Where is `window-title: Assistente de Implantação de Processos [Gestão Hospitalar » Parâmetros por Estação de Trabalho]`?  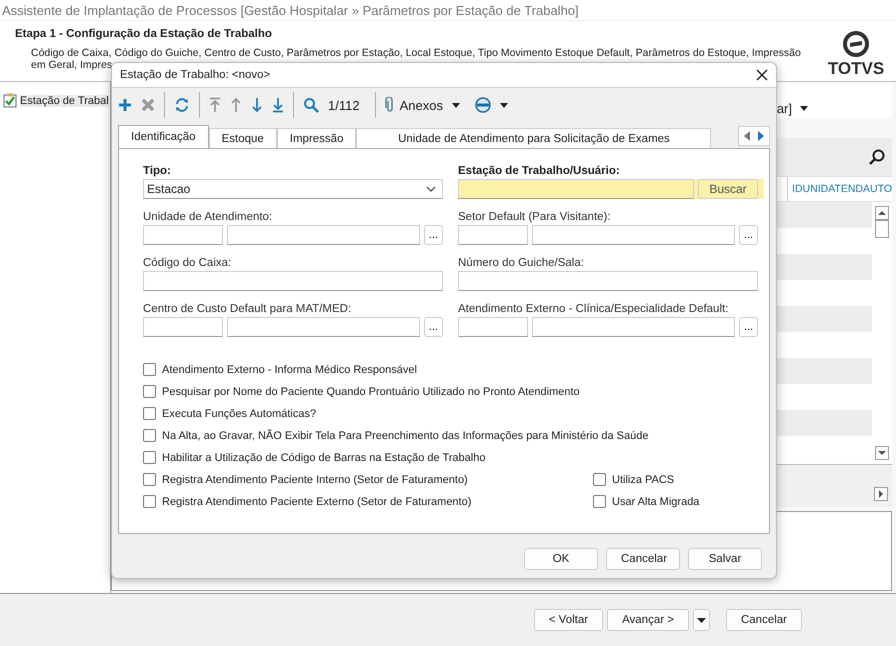 window-title: Assistente de Implantação de Processos [Gestão Hospitalar » Parâmetros por Estação de Trabalho] is located at coordinates (290, 10).